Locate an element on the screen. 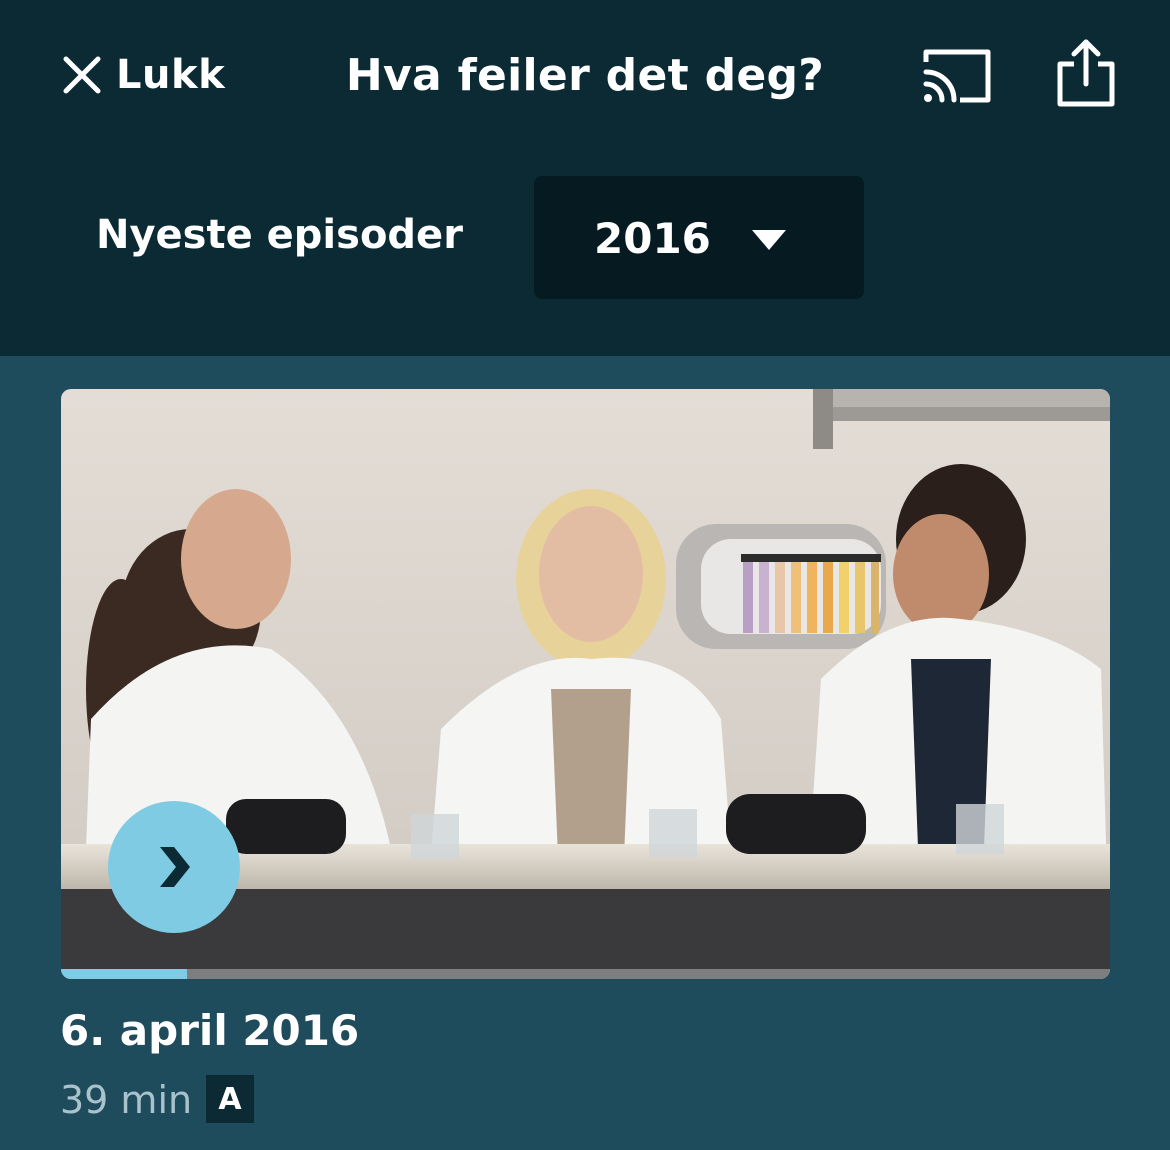 The image size is (1170, 1150). play-icon is located at coordinates (175, 867).